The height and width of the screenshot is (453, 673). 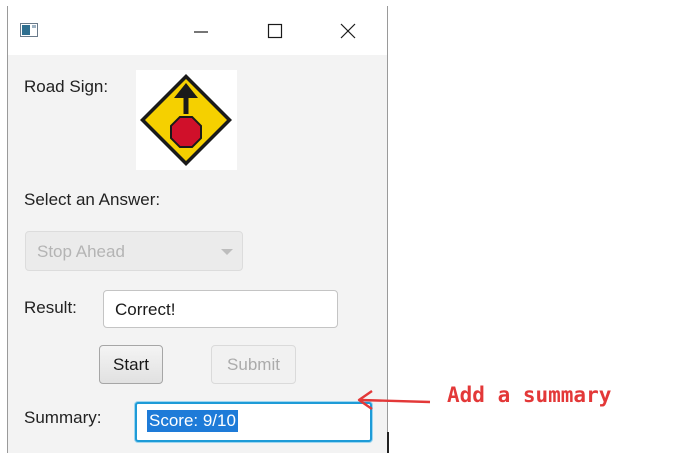 I want to click on result-label: Result:, so click(x=50, y=307).